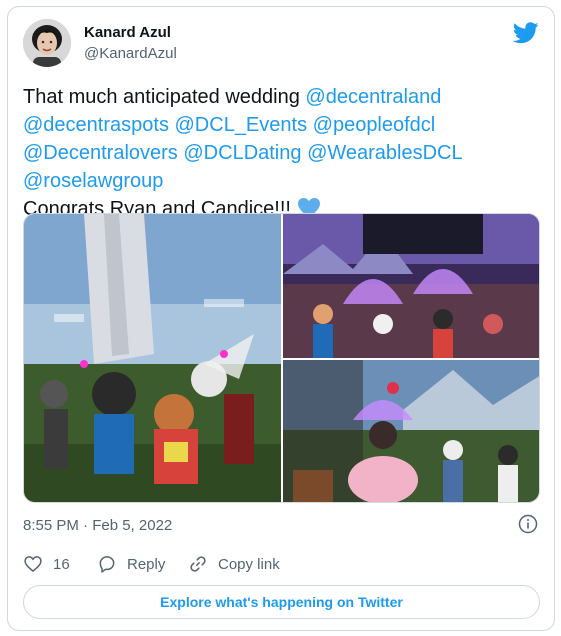  What do you see at coordinates (93, 181) in the screenshot?
I see `mention-link: @roselawgroup` at bounding box center [93, 181].